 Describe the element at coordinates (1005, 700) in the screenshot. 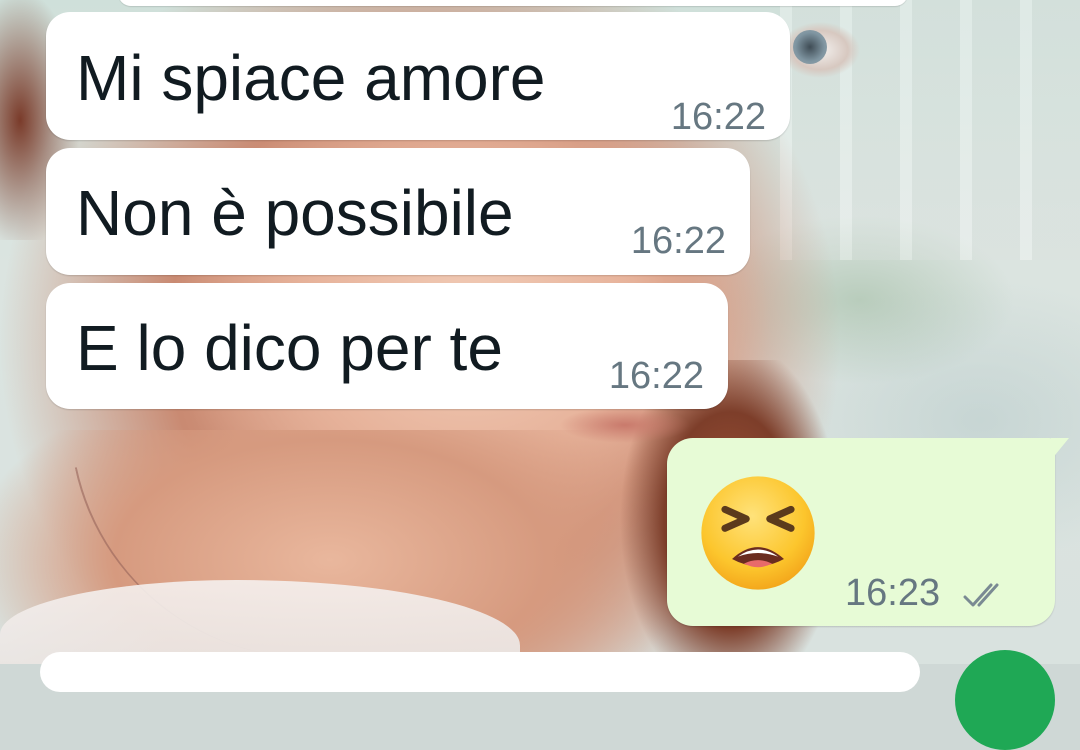

I see `send-button` at that location.